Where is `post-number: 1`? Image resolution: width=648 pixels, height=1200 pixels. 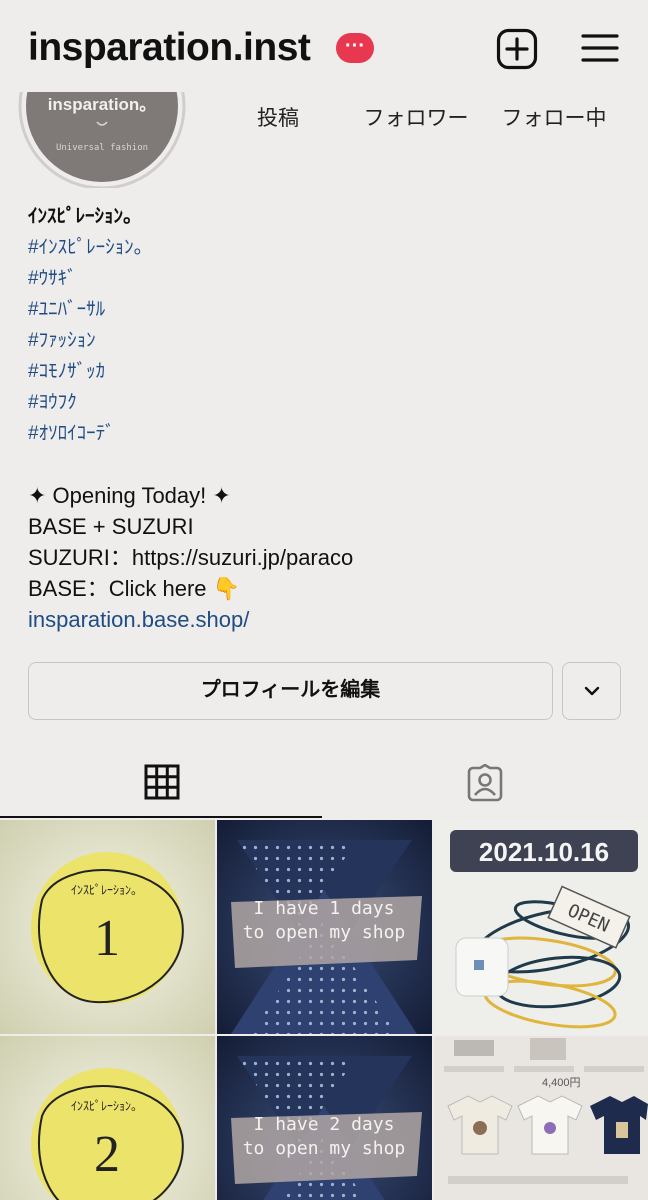 post-number: 1 is located at coordinates (107, 938).